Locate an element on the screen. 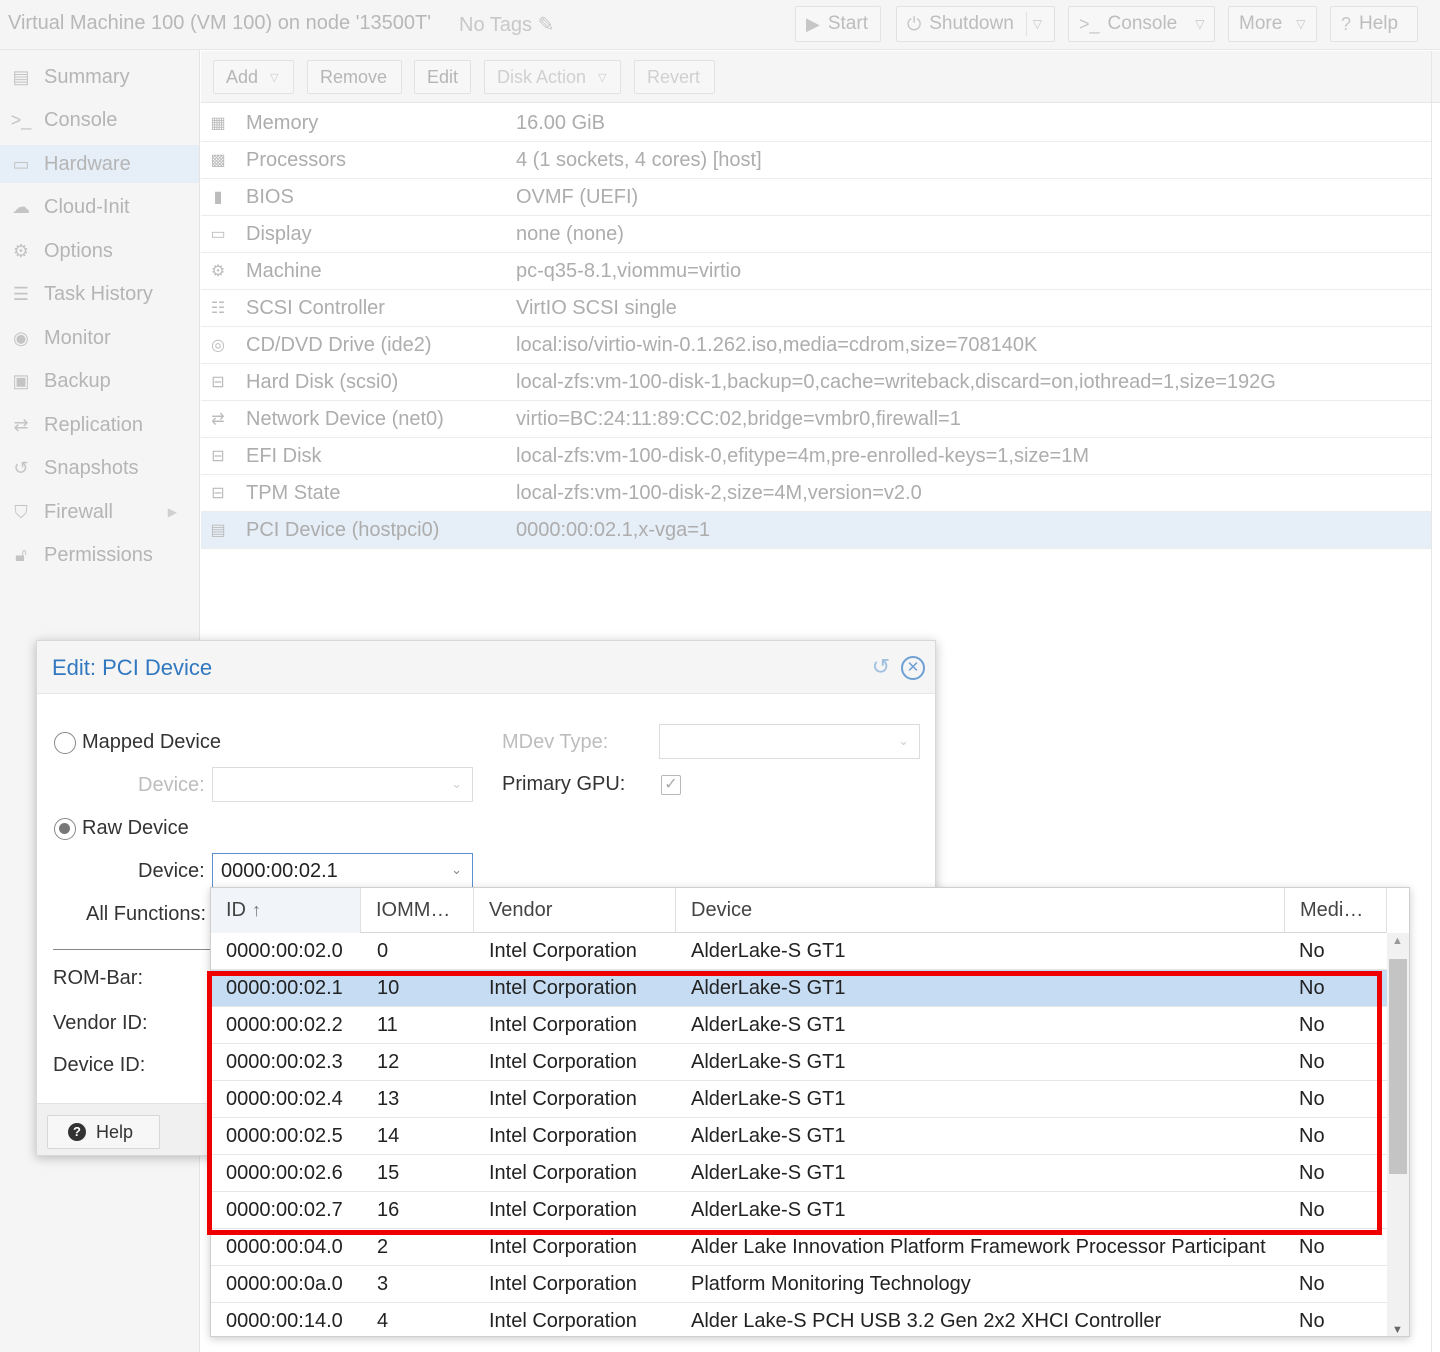  expand-arrow-icon: ▶ is located at coordinates (172, 512).